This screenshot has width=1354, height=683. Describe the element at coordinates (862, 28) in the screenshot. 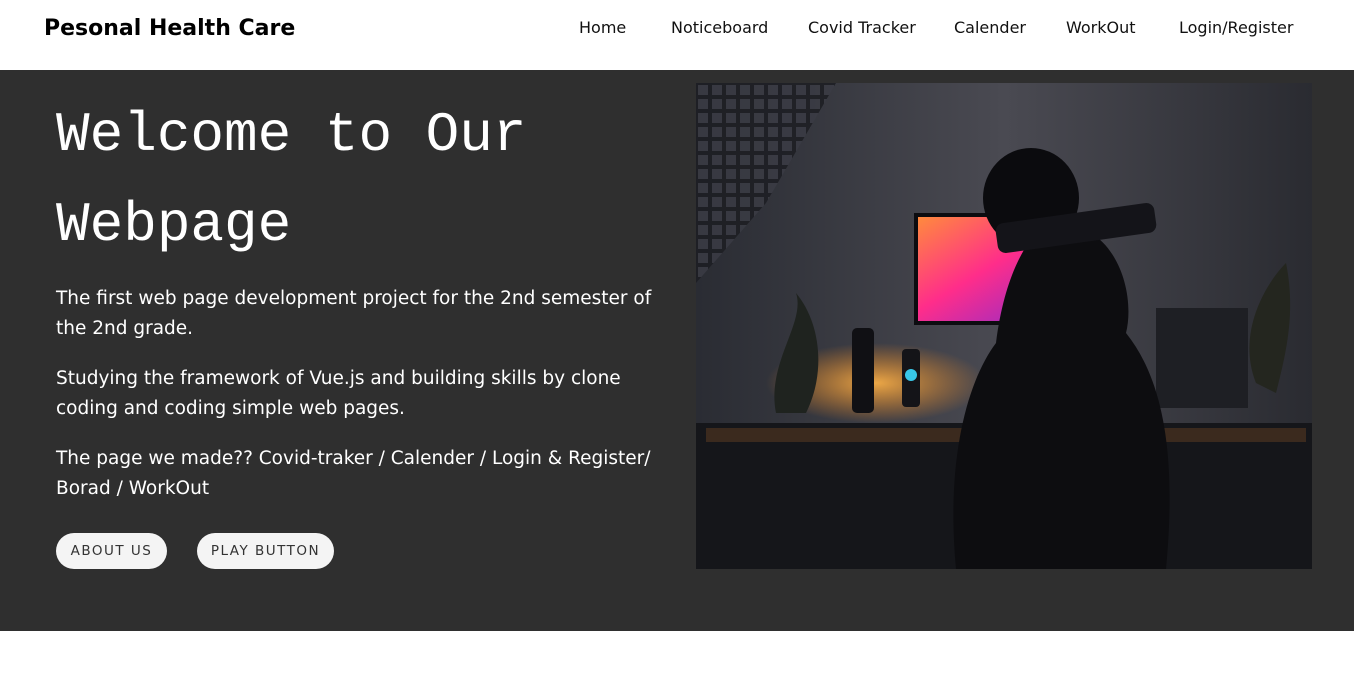

I see `nav-link-covid-tracker: Covid Tracker` at that location.